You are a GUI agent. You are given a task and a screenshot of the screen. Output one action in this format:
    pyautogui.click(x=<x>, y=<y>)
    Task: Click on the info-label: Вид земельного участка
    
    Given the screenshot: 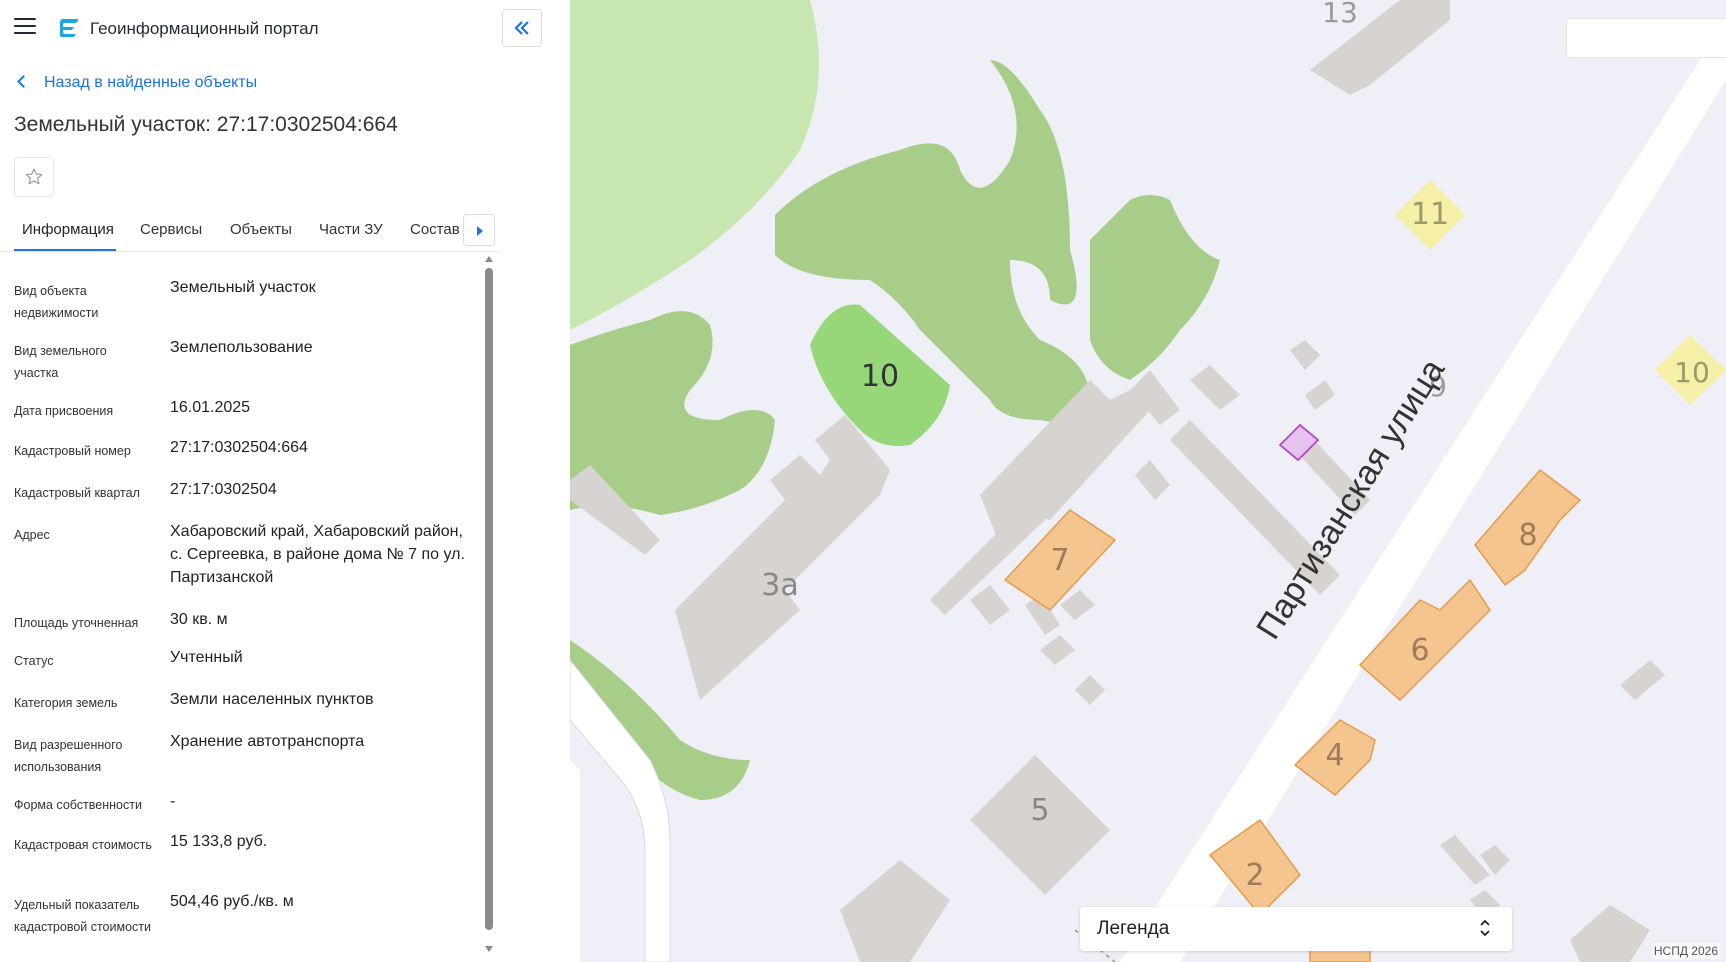 What is the action you would take?
    pyautogui.click(x=60, y=362)
    